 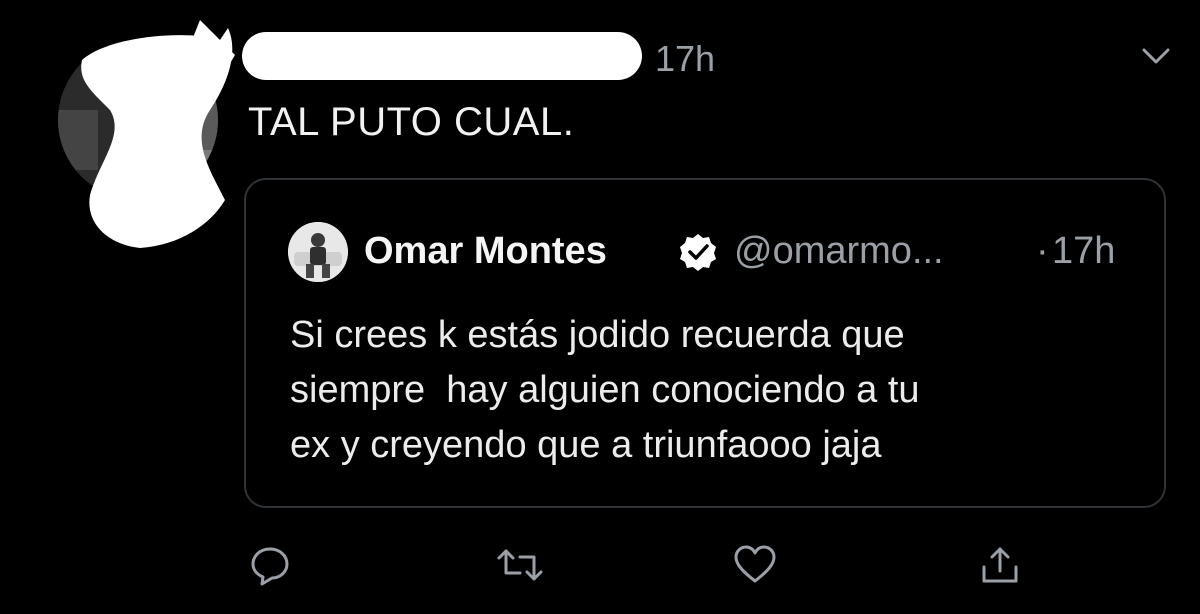 What do you see at coordinates (698, 252) in the screenshot?
I see `verified-badge-icon` at bounding box center [698, 252].